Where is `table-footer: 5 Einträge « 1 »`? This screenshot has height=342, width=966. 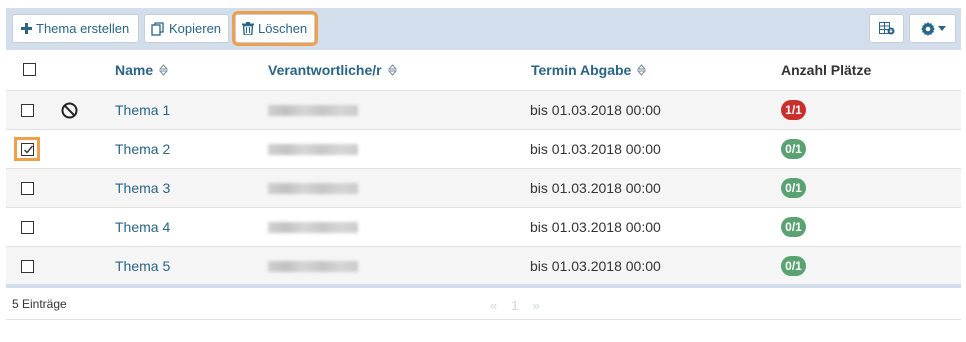
table-footer: 5 Einträge « 1 » is located at coordinates (483, 304).